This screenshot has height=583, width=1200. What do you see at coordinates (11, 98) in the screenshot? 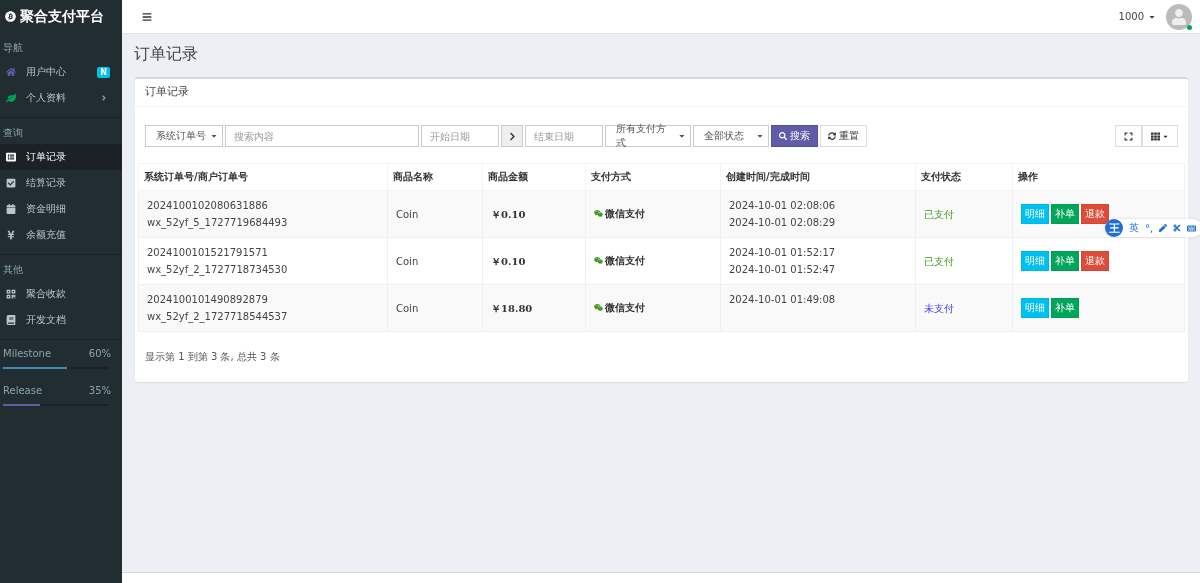
I see `leaf-icon` at bounding box center [11, 98].